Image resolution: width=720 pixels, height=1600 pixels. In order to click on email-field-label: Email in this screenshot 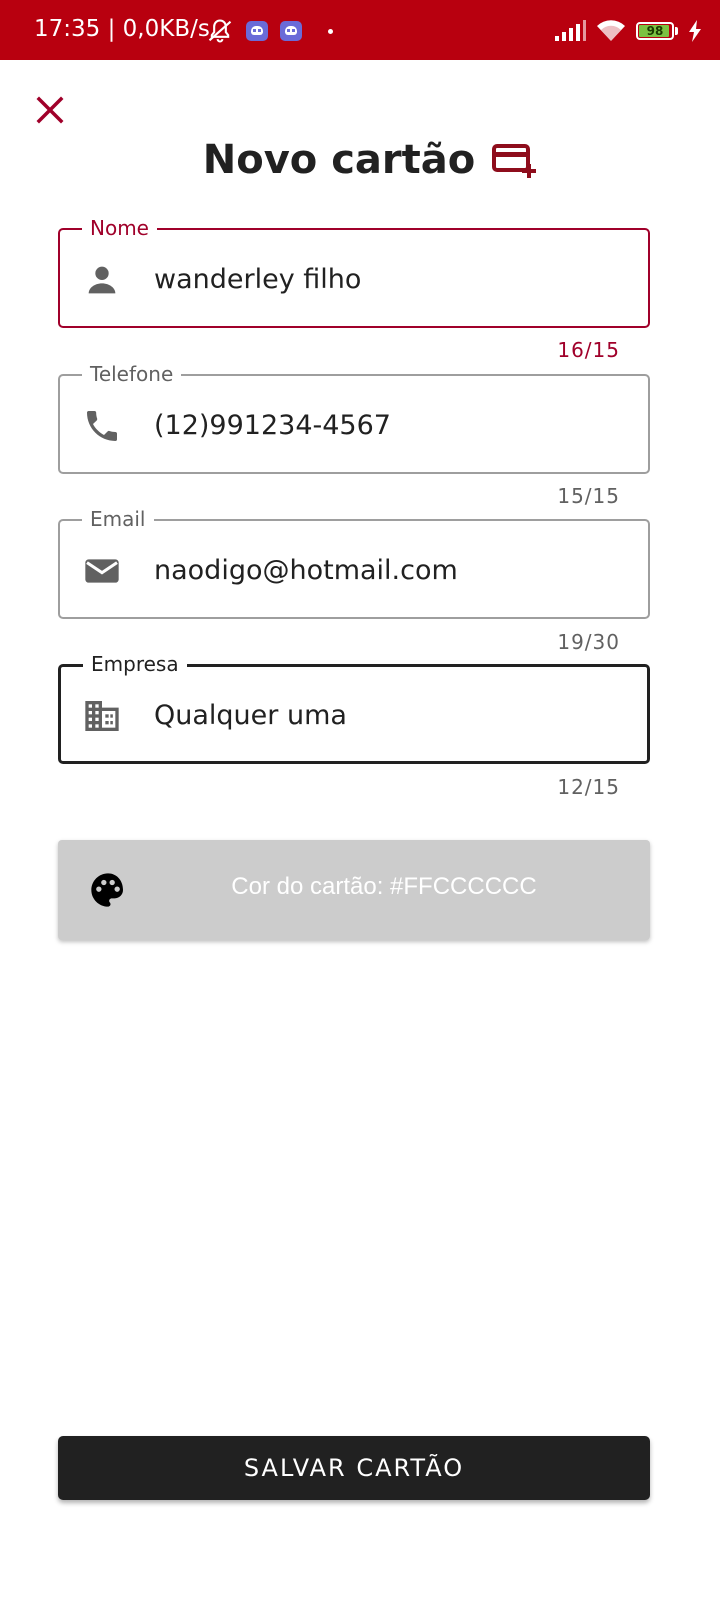, I will do `click(118, 519)`.